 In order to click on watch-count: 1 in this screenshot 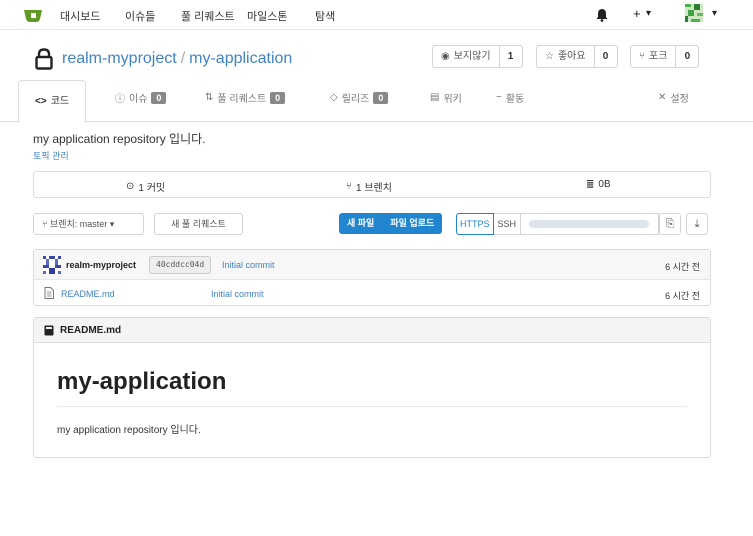, I will do `click(511, 56)`.